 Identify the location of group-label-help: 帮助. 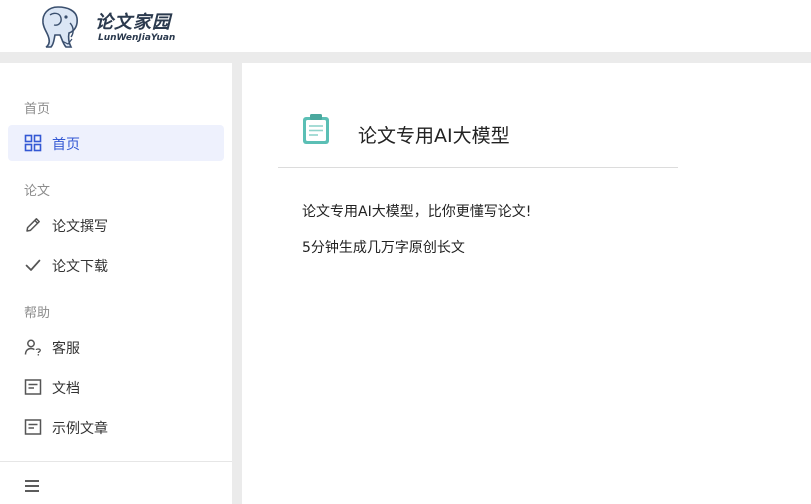
(37, 313).